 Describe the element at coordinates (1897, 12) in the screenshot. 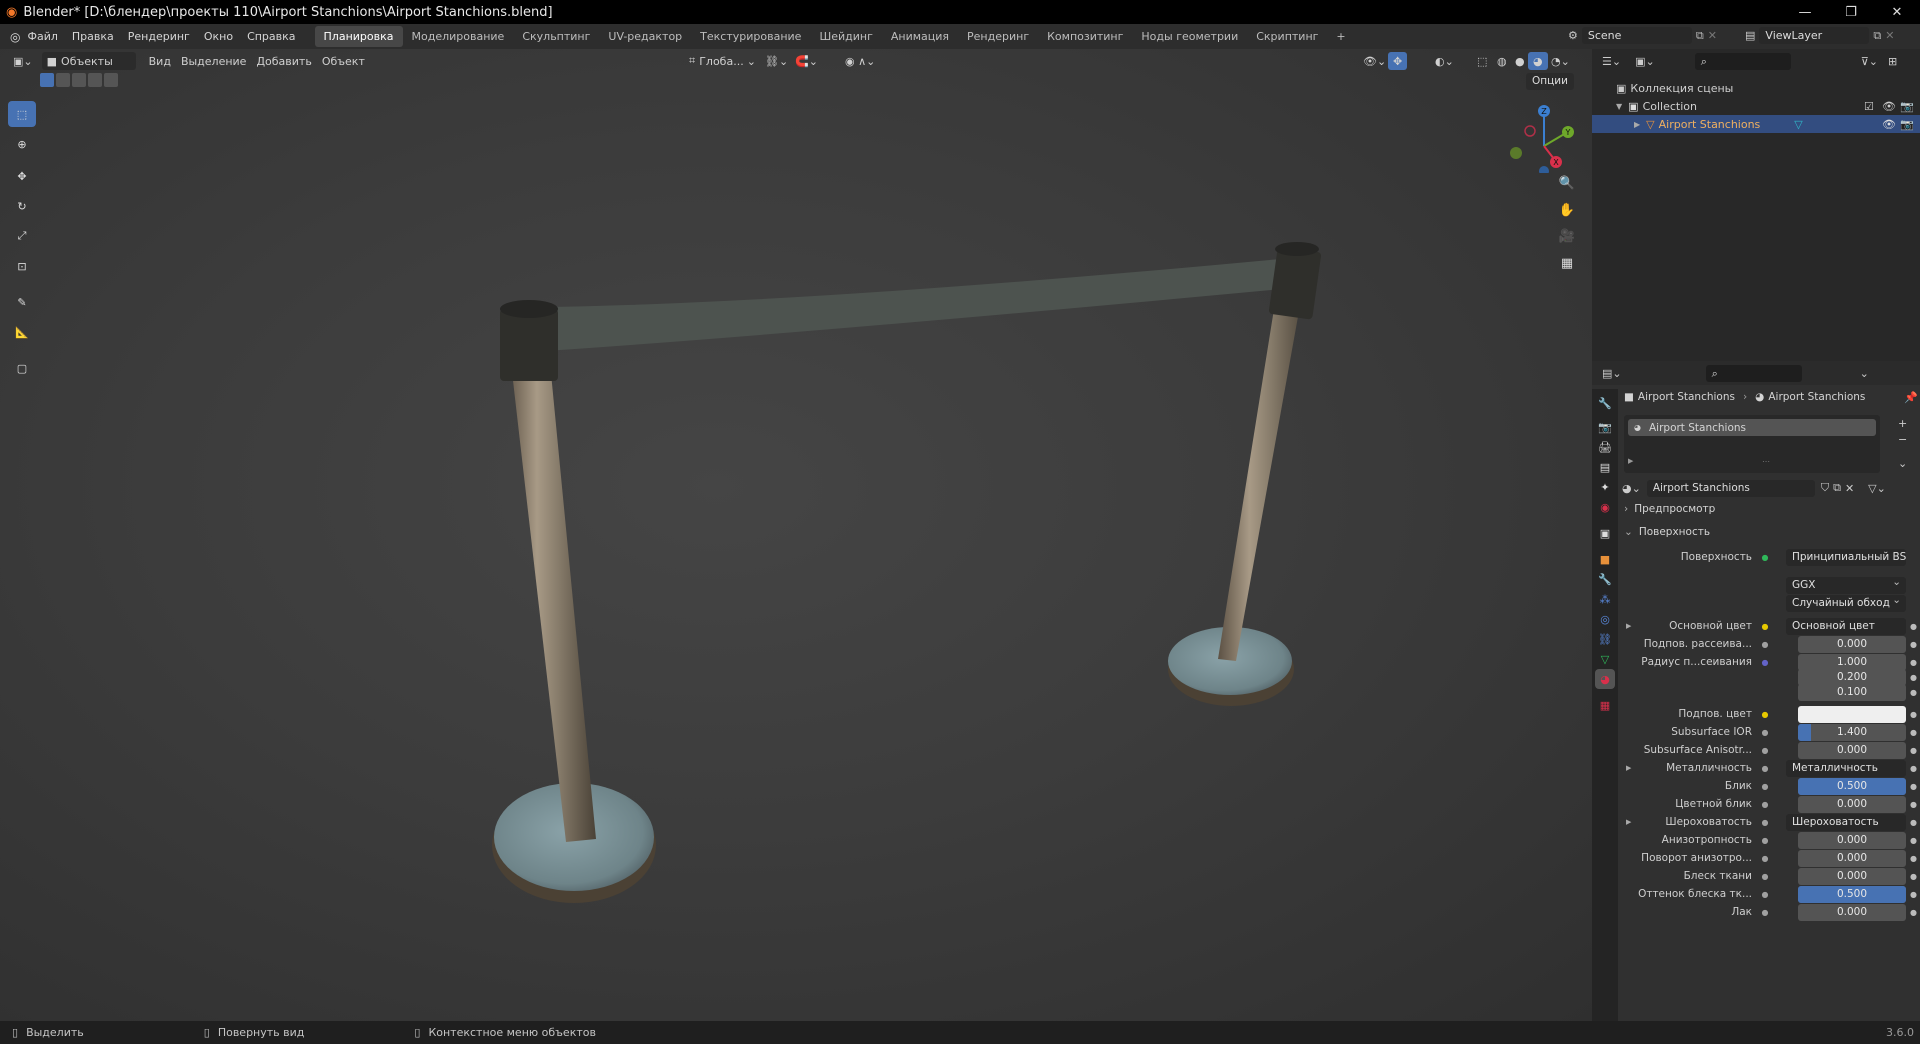

I see `close-button: ✕` at that location.